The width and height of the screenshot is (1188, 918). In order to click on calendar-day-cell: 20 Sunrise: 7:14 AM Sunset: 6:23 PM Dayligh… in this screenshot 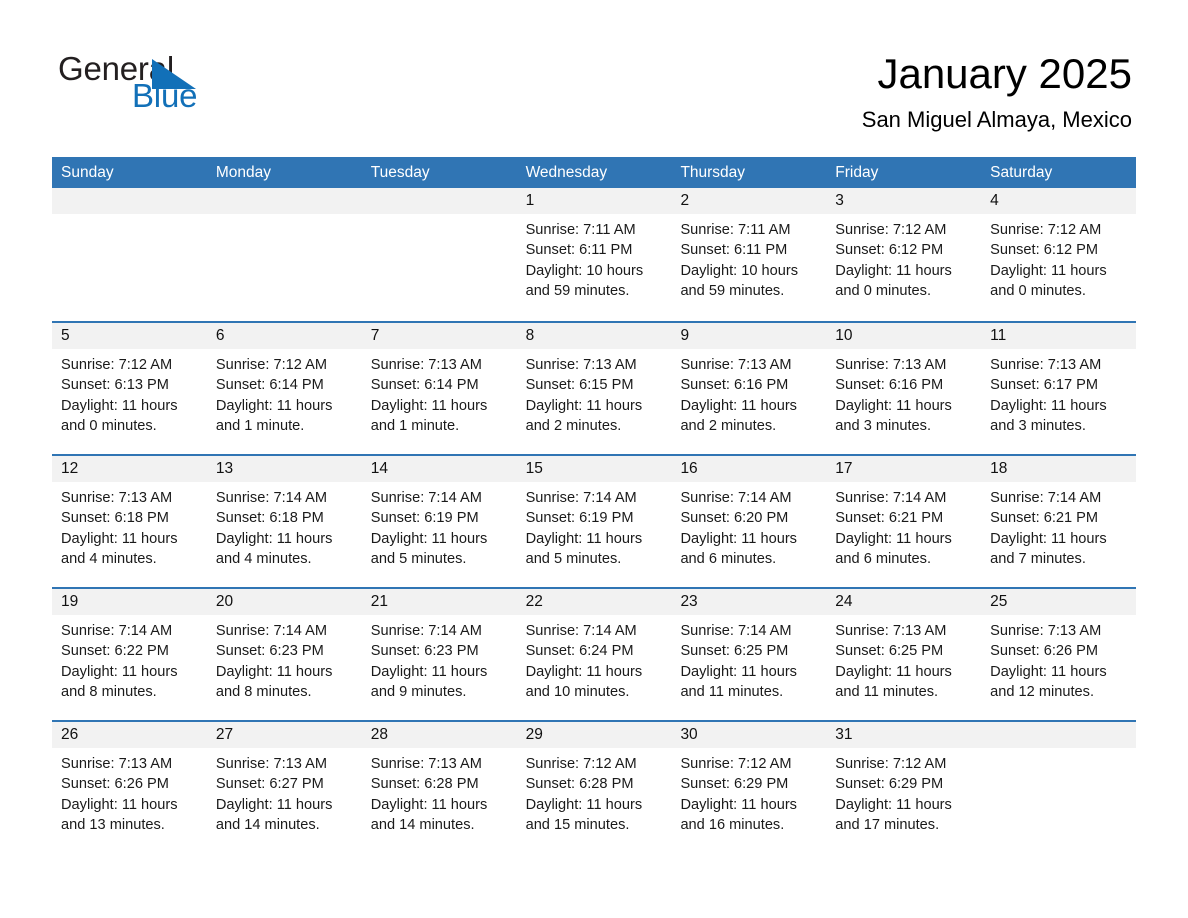, I will do `click(284, 654)`.